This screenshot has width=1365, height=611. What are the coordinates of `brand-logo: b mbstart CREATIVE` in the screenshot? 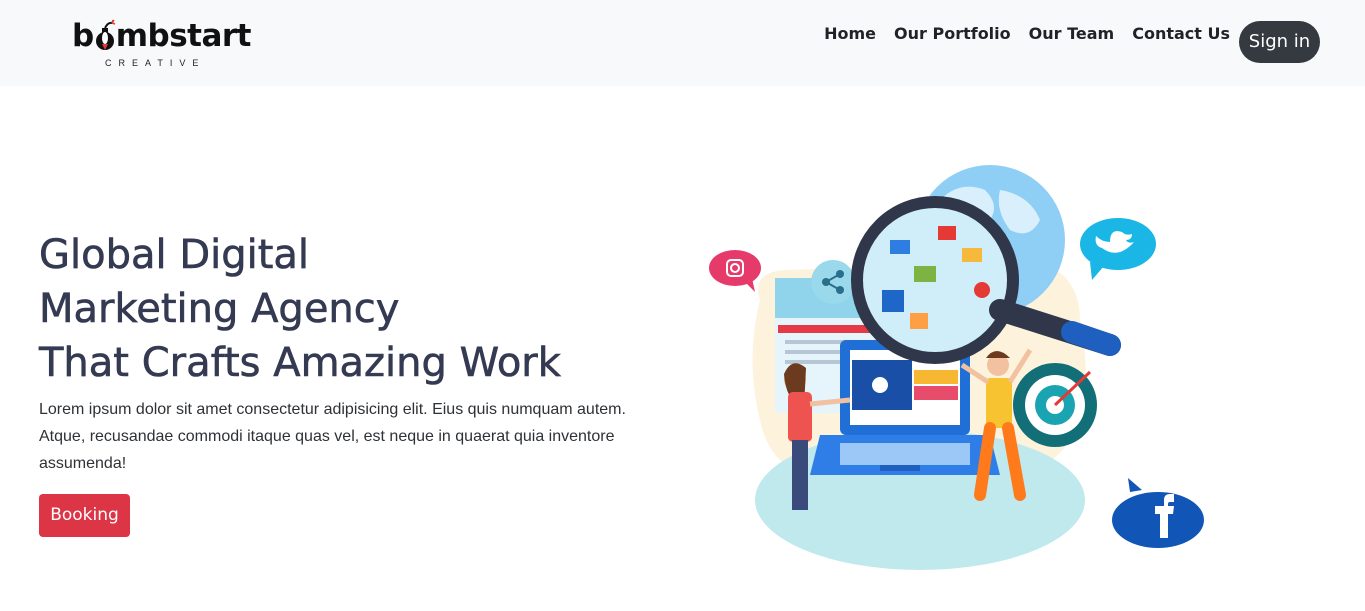 It's located at (167, 43).